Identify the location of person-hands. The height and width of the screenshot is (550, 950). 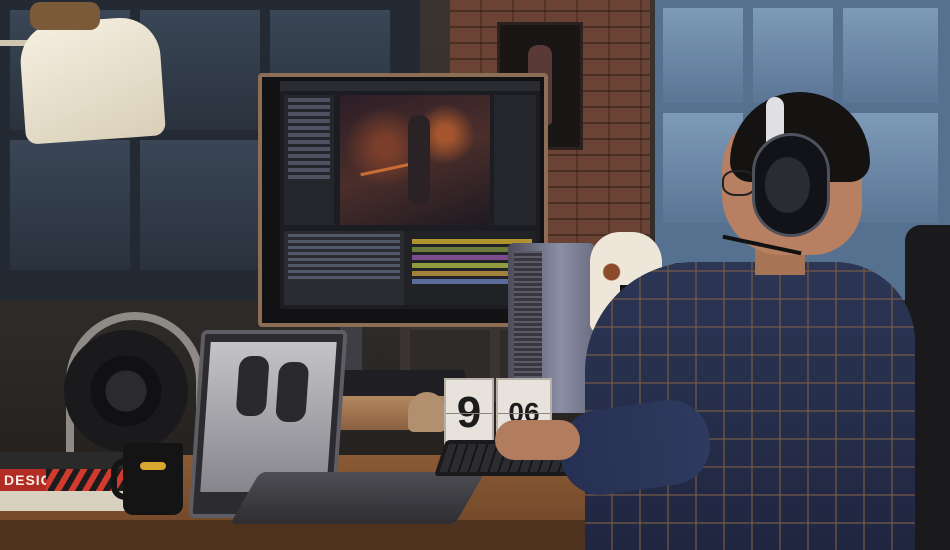
(537, 440).